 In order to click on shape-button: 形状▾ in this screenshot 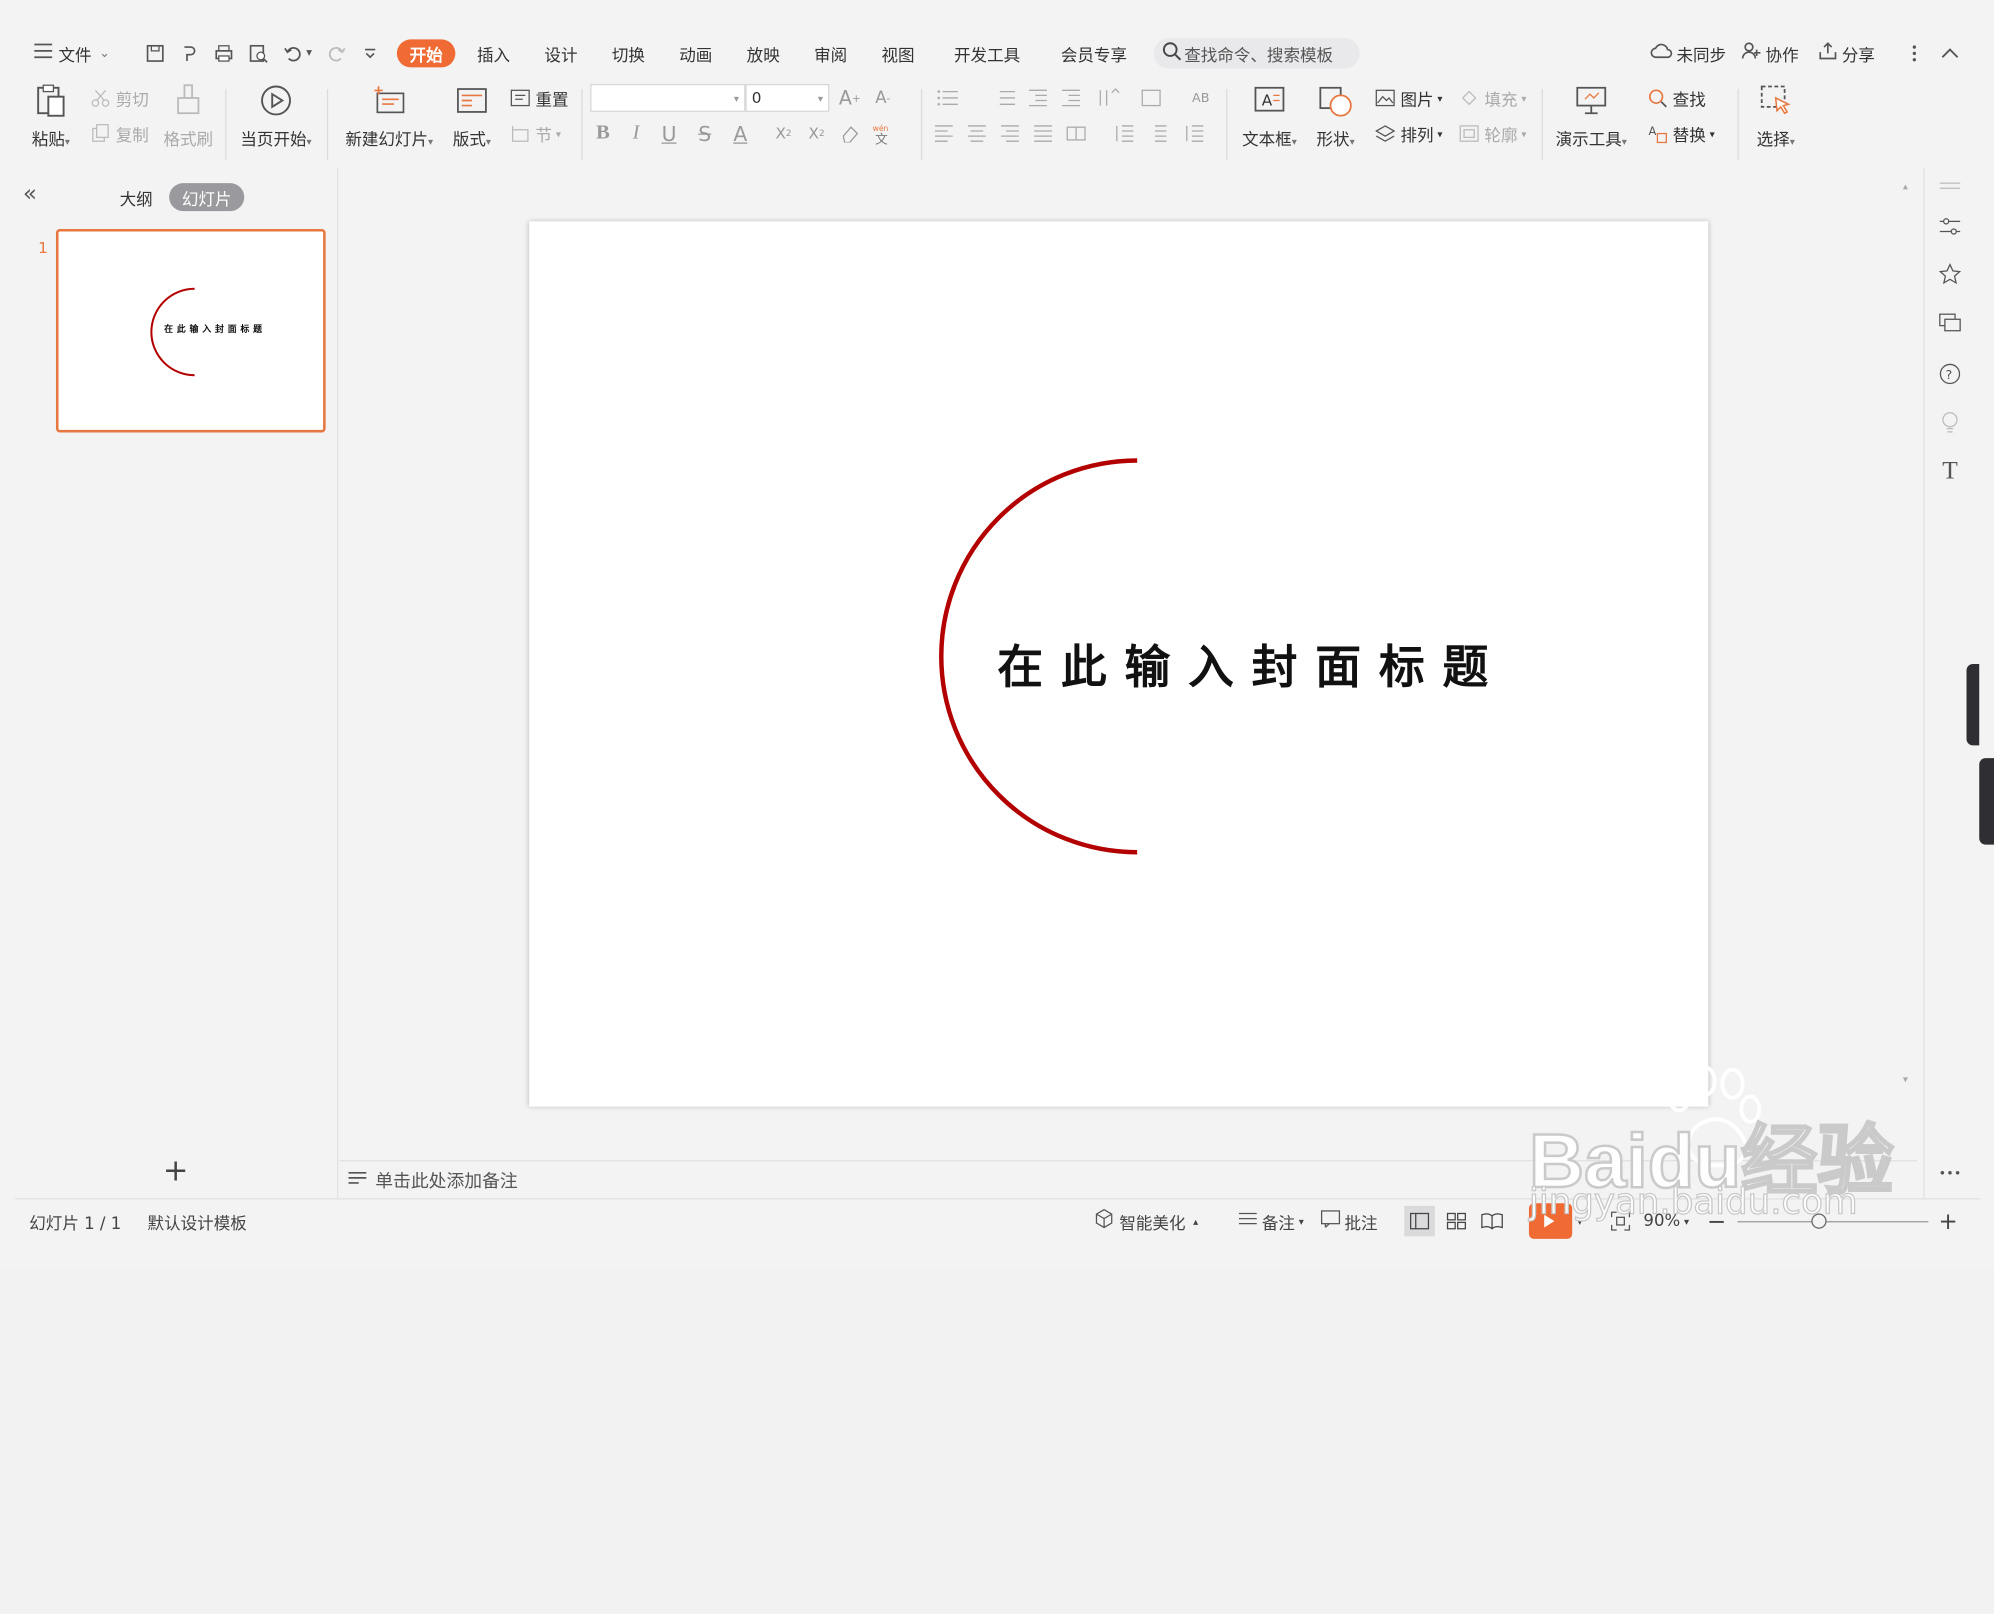, I will do `click(1335, 123)`.